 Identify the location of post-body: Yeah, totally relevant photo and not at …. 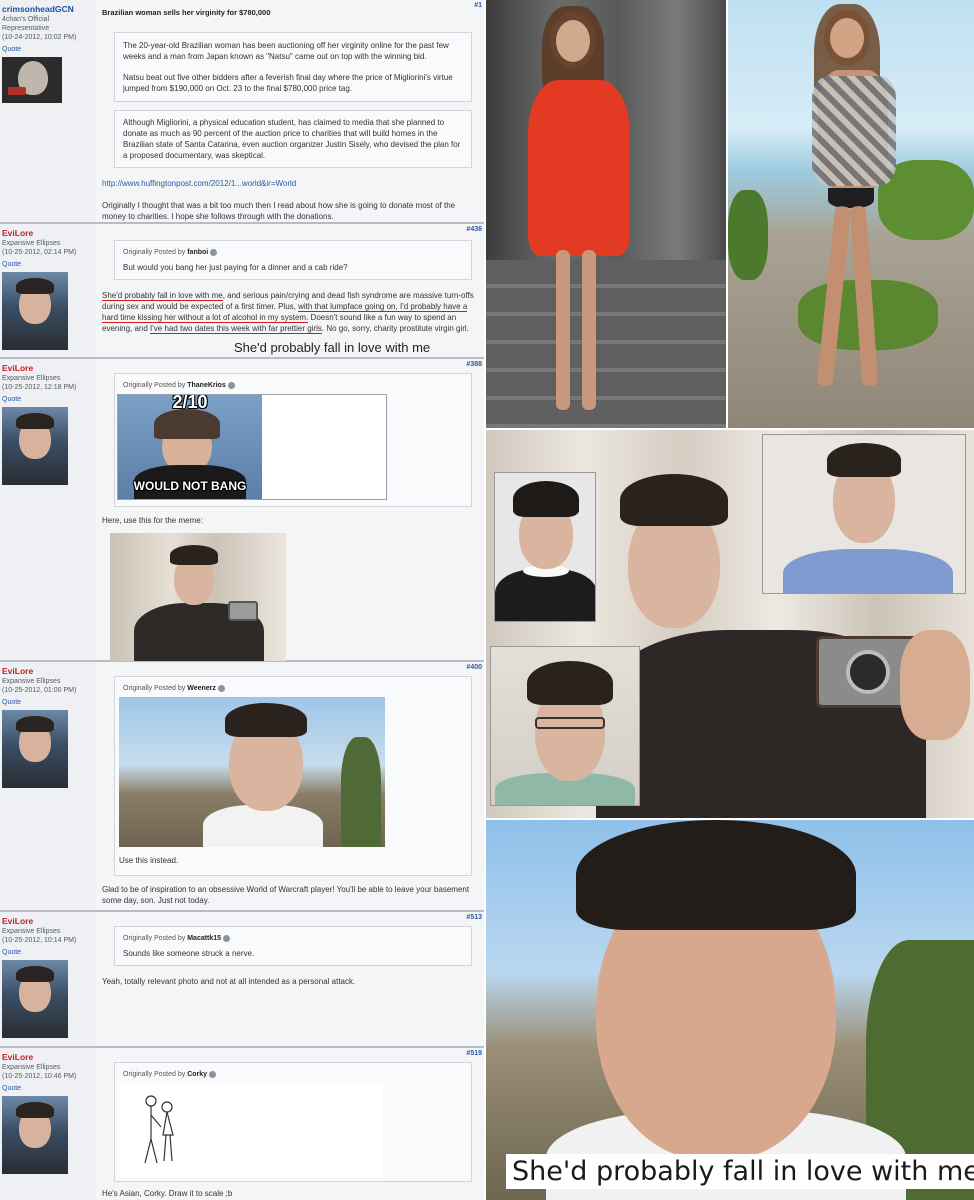
(229, 981).